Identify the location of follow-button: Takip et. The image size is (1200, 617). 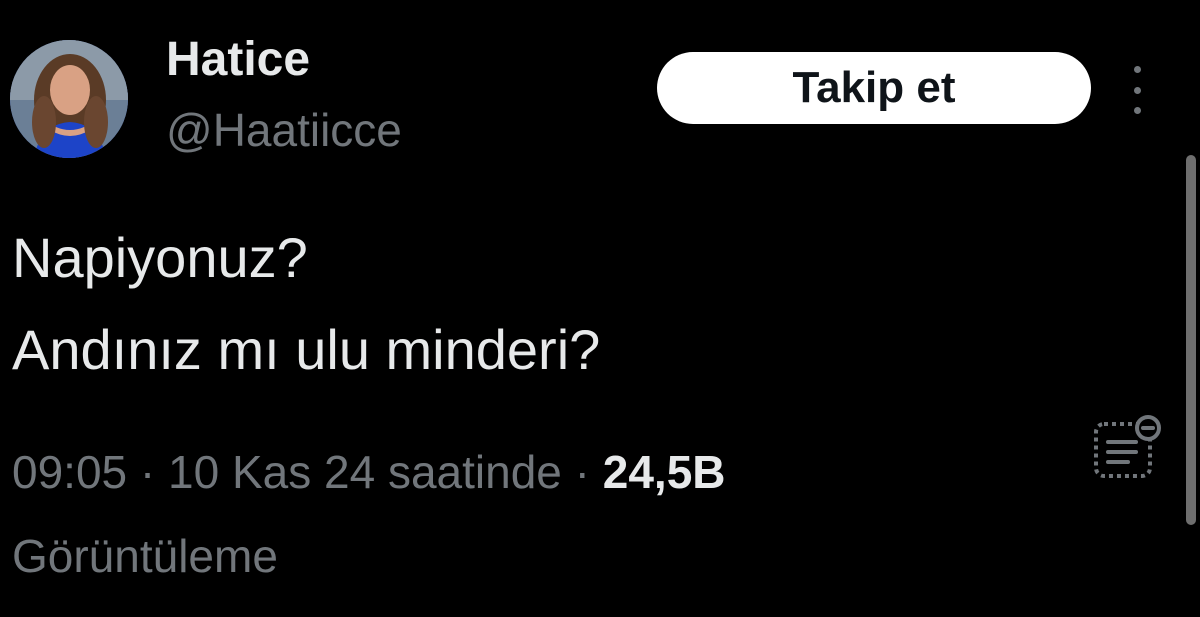
(874, 88).